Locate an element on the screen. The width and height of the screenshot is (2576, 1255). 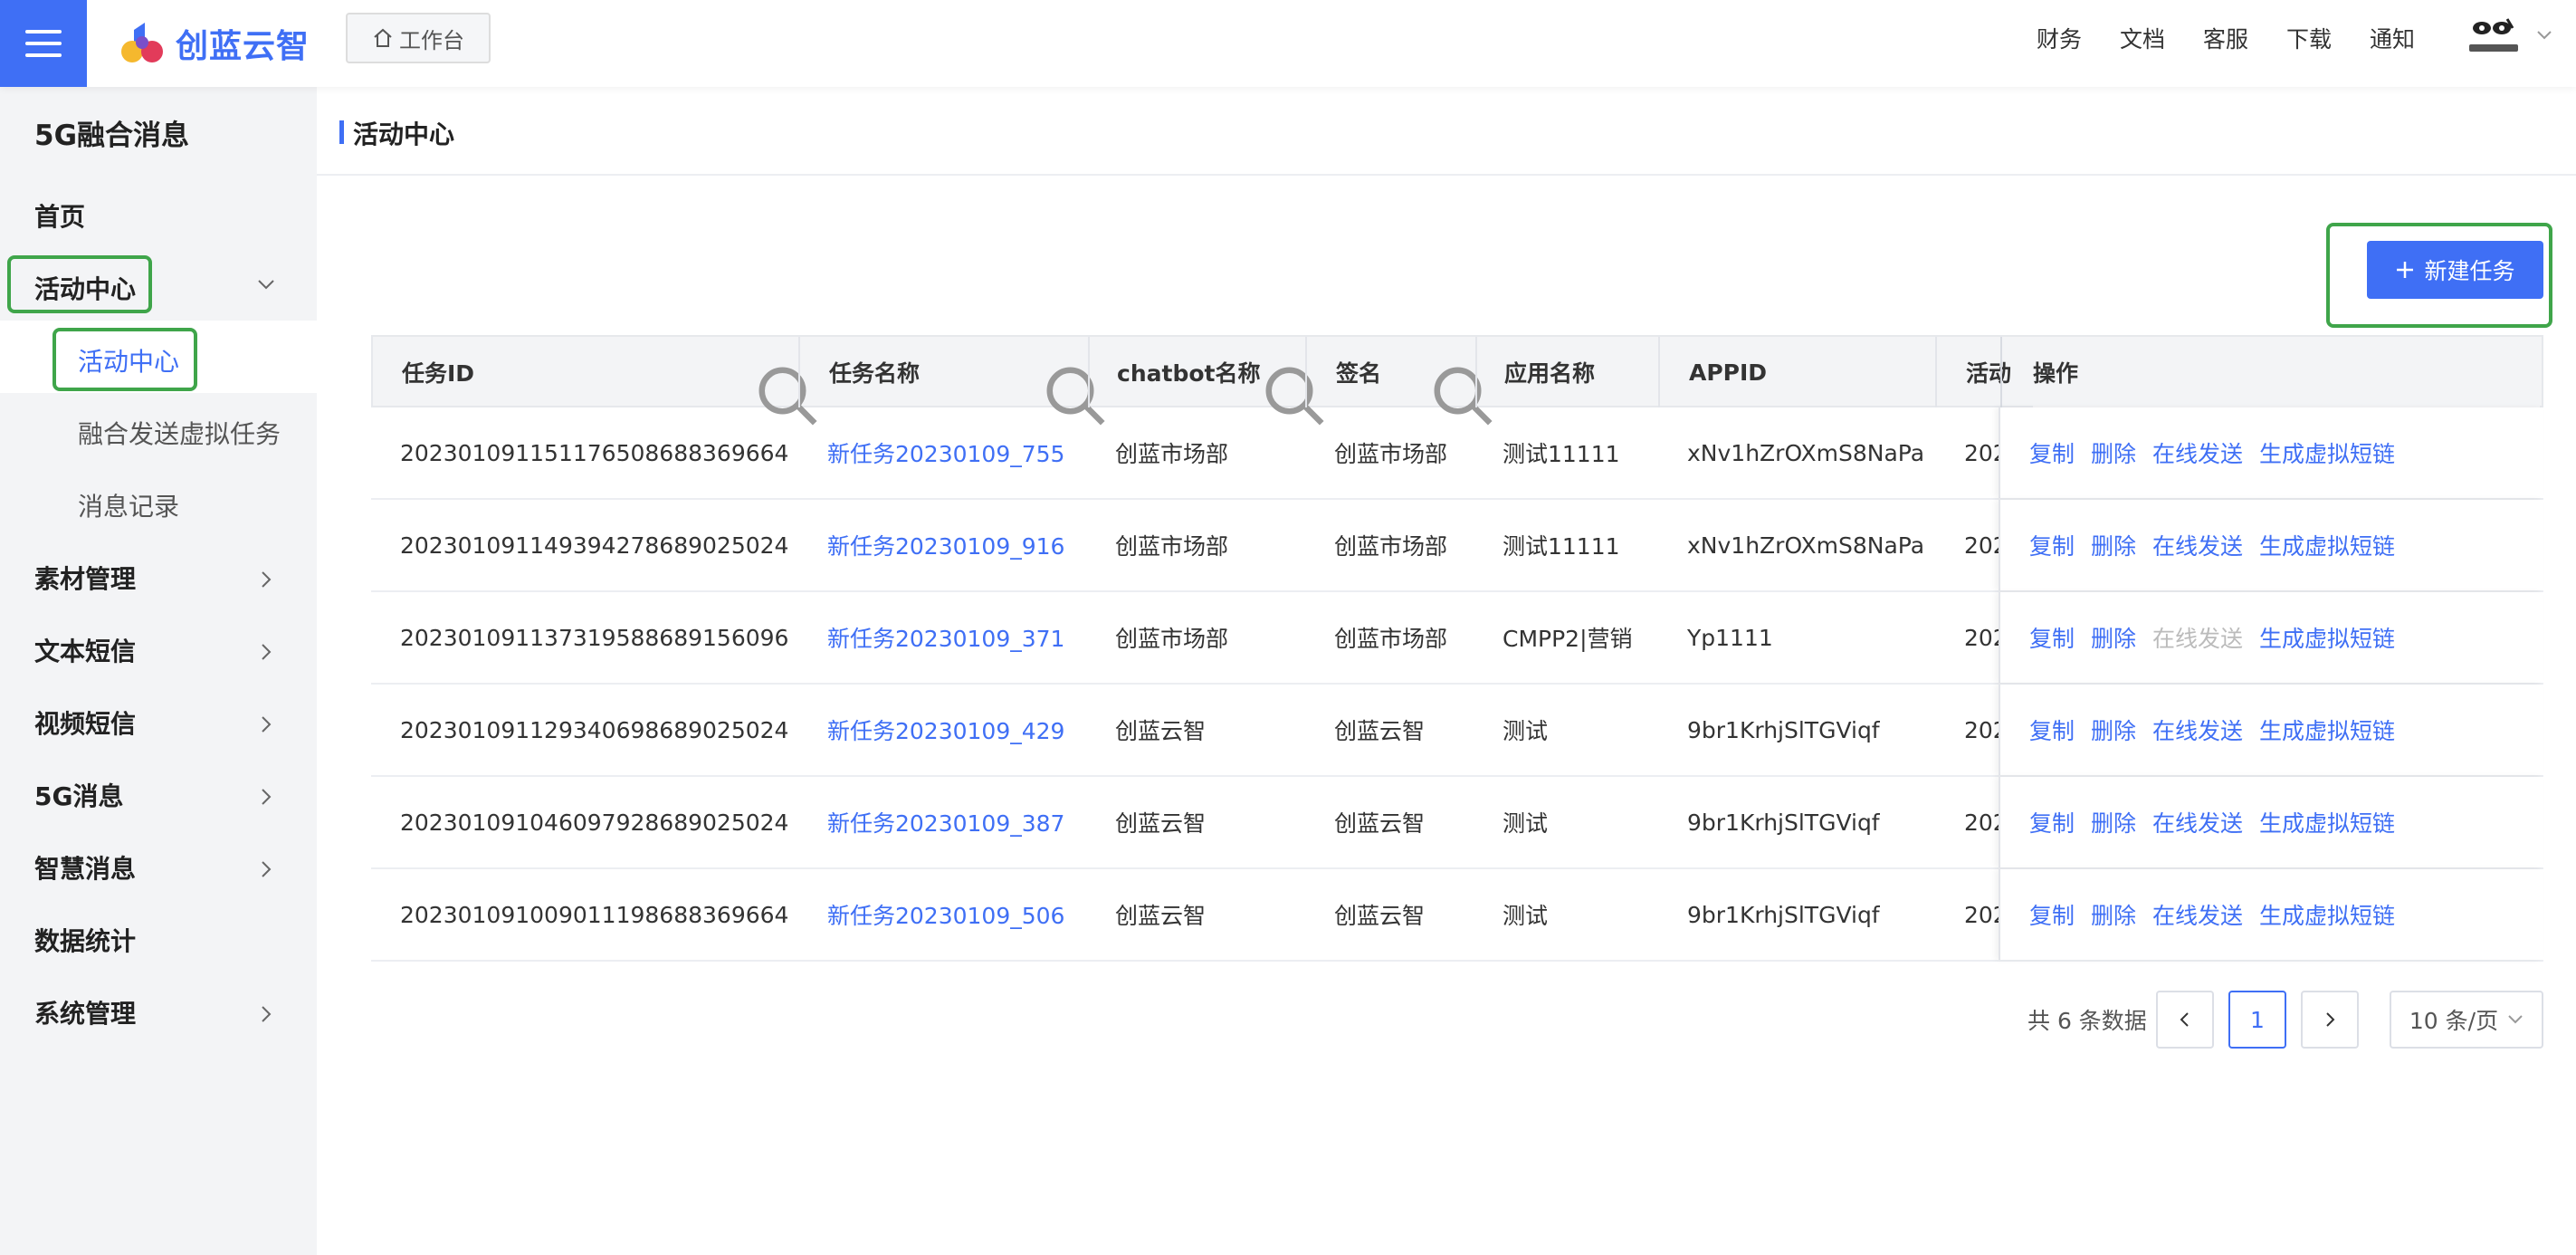
cell-task-id: 202301091149394278689025024 is located at coordinates (595, 545).